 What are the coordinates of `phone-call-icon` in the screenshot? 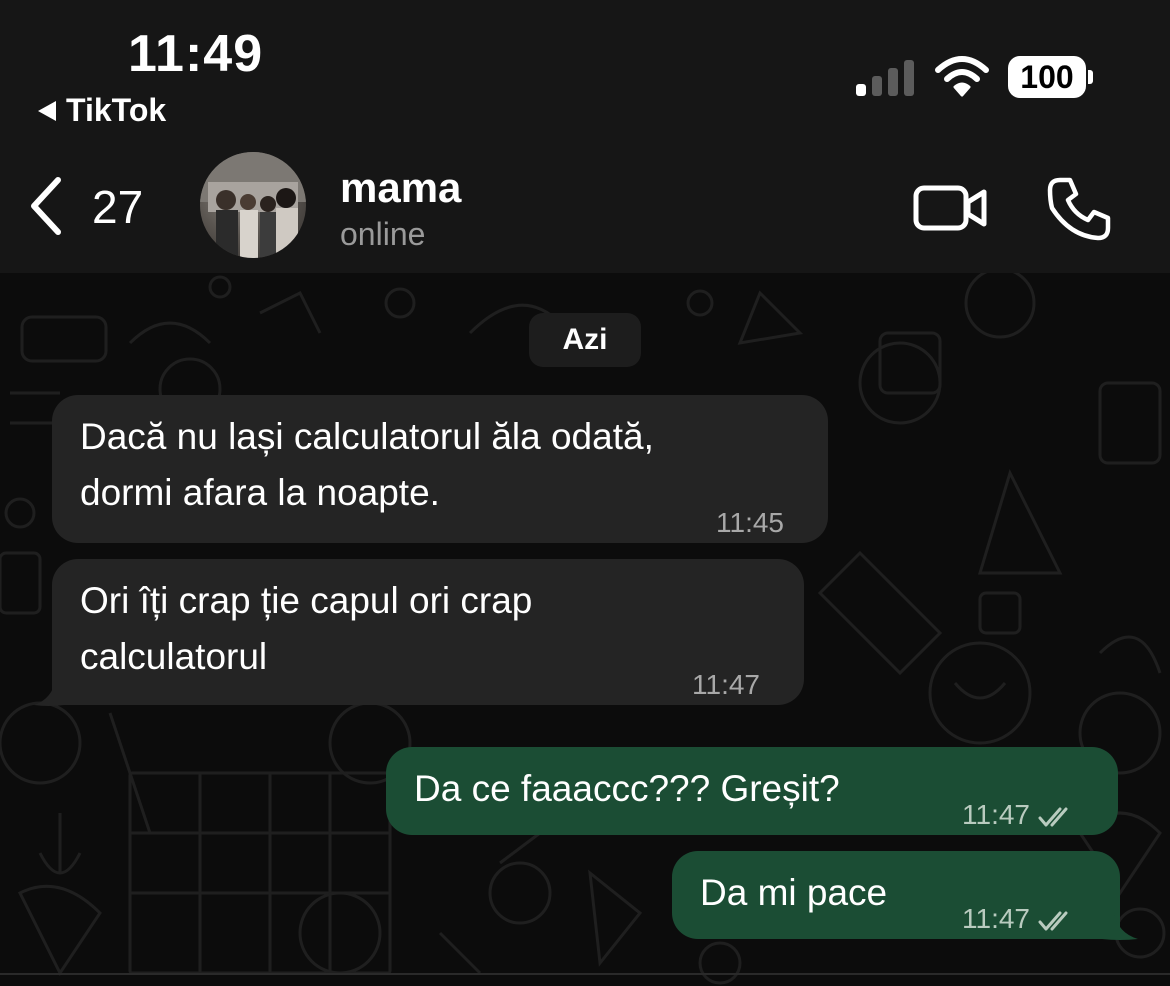 It's located at (1079, 209).